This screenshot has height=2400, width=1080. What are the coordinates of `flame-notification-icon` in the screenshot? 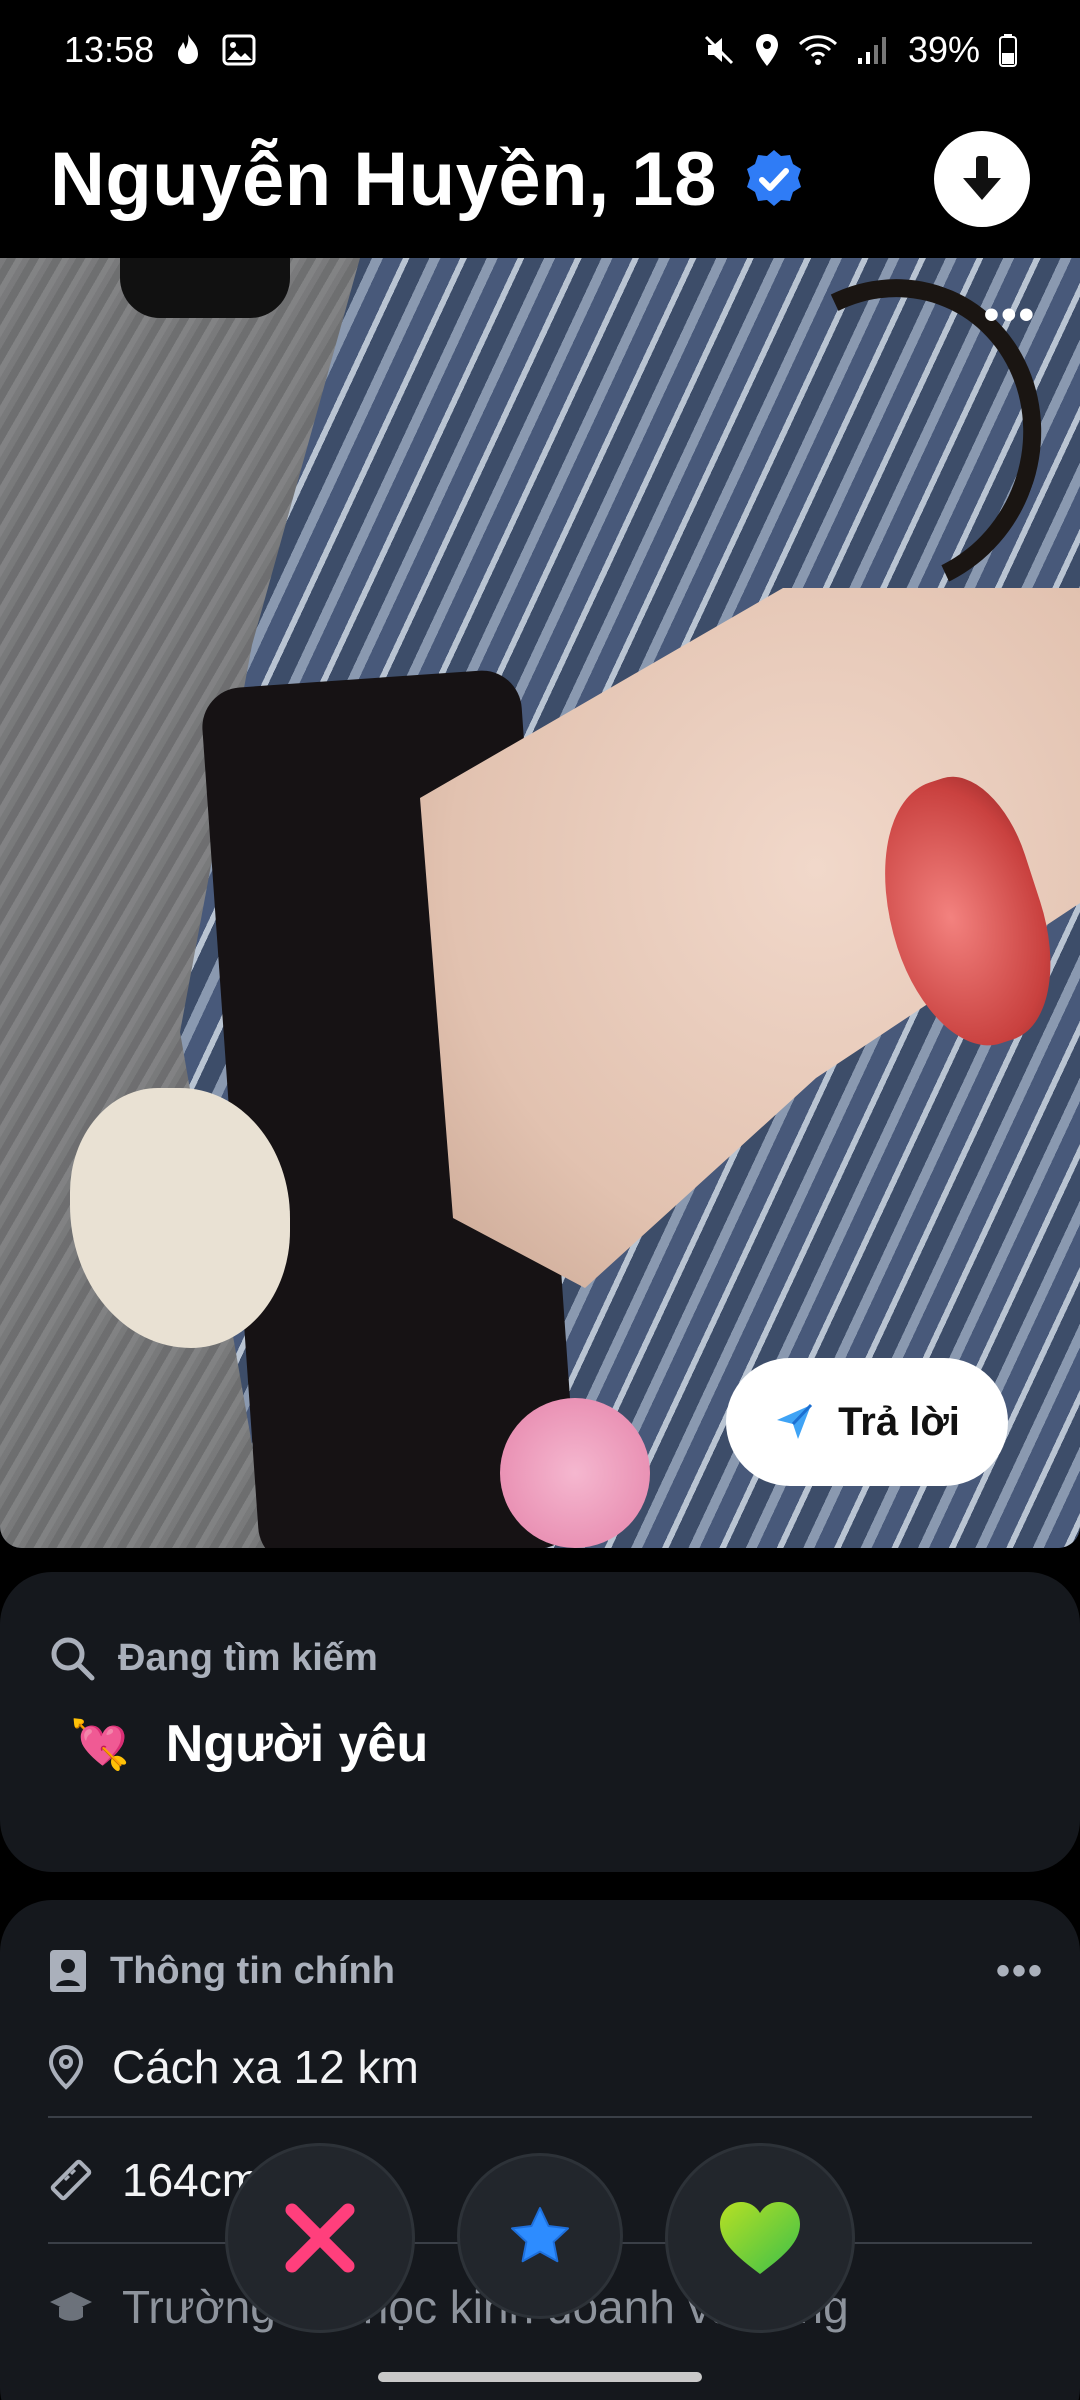 It's located at (188, 50).